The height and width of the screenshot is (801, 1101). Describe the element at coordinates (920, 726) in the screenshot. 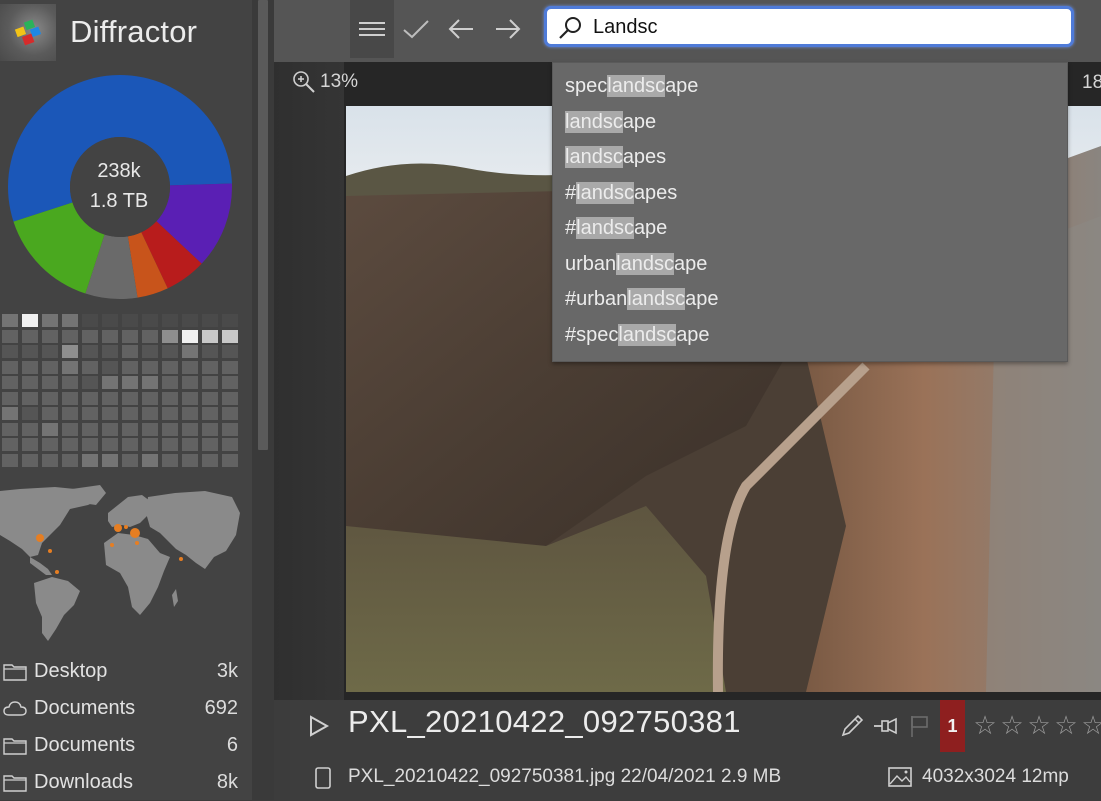

I see `flag-button` at that location.